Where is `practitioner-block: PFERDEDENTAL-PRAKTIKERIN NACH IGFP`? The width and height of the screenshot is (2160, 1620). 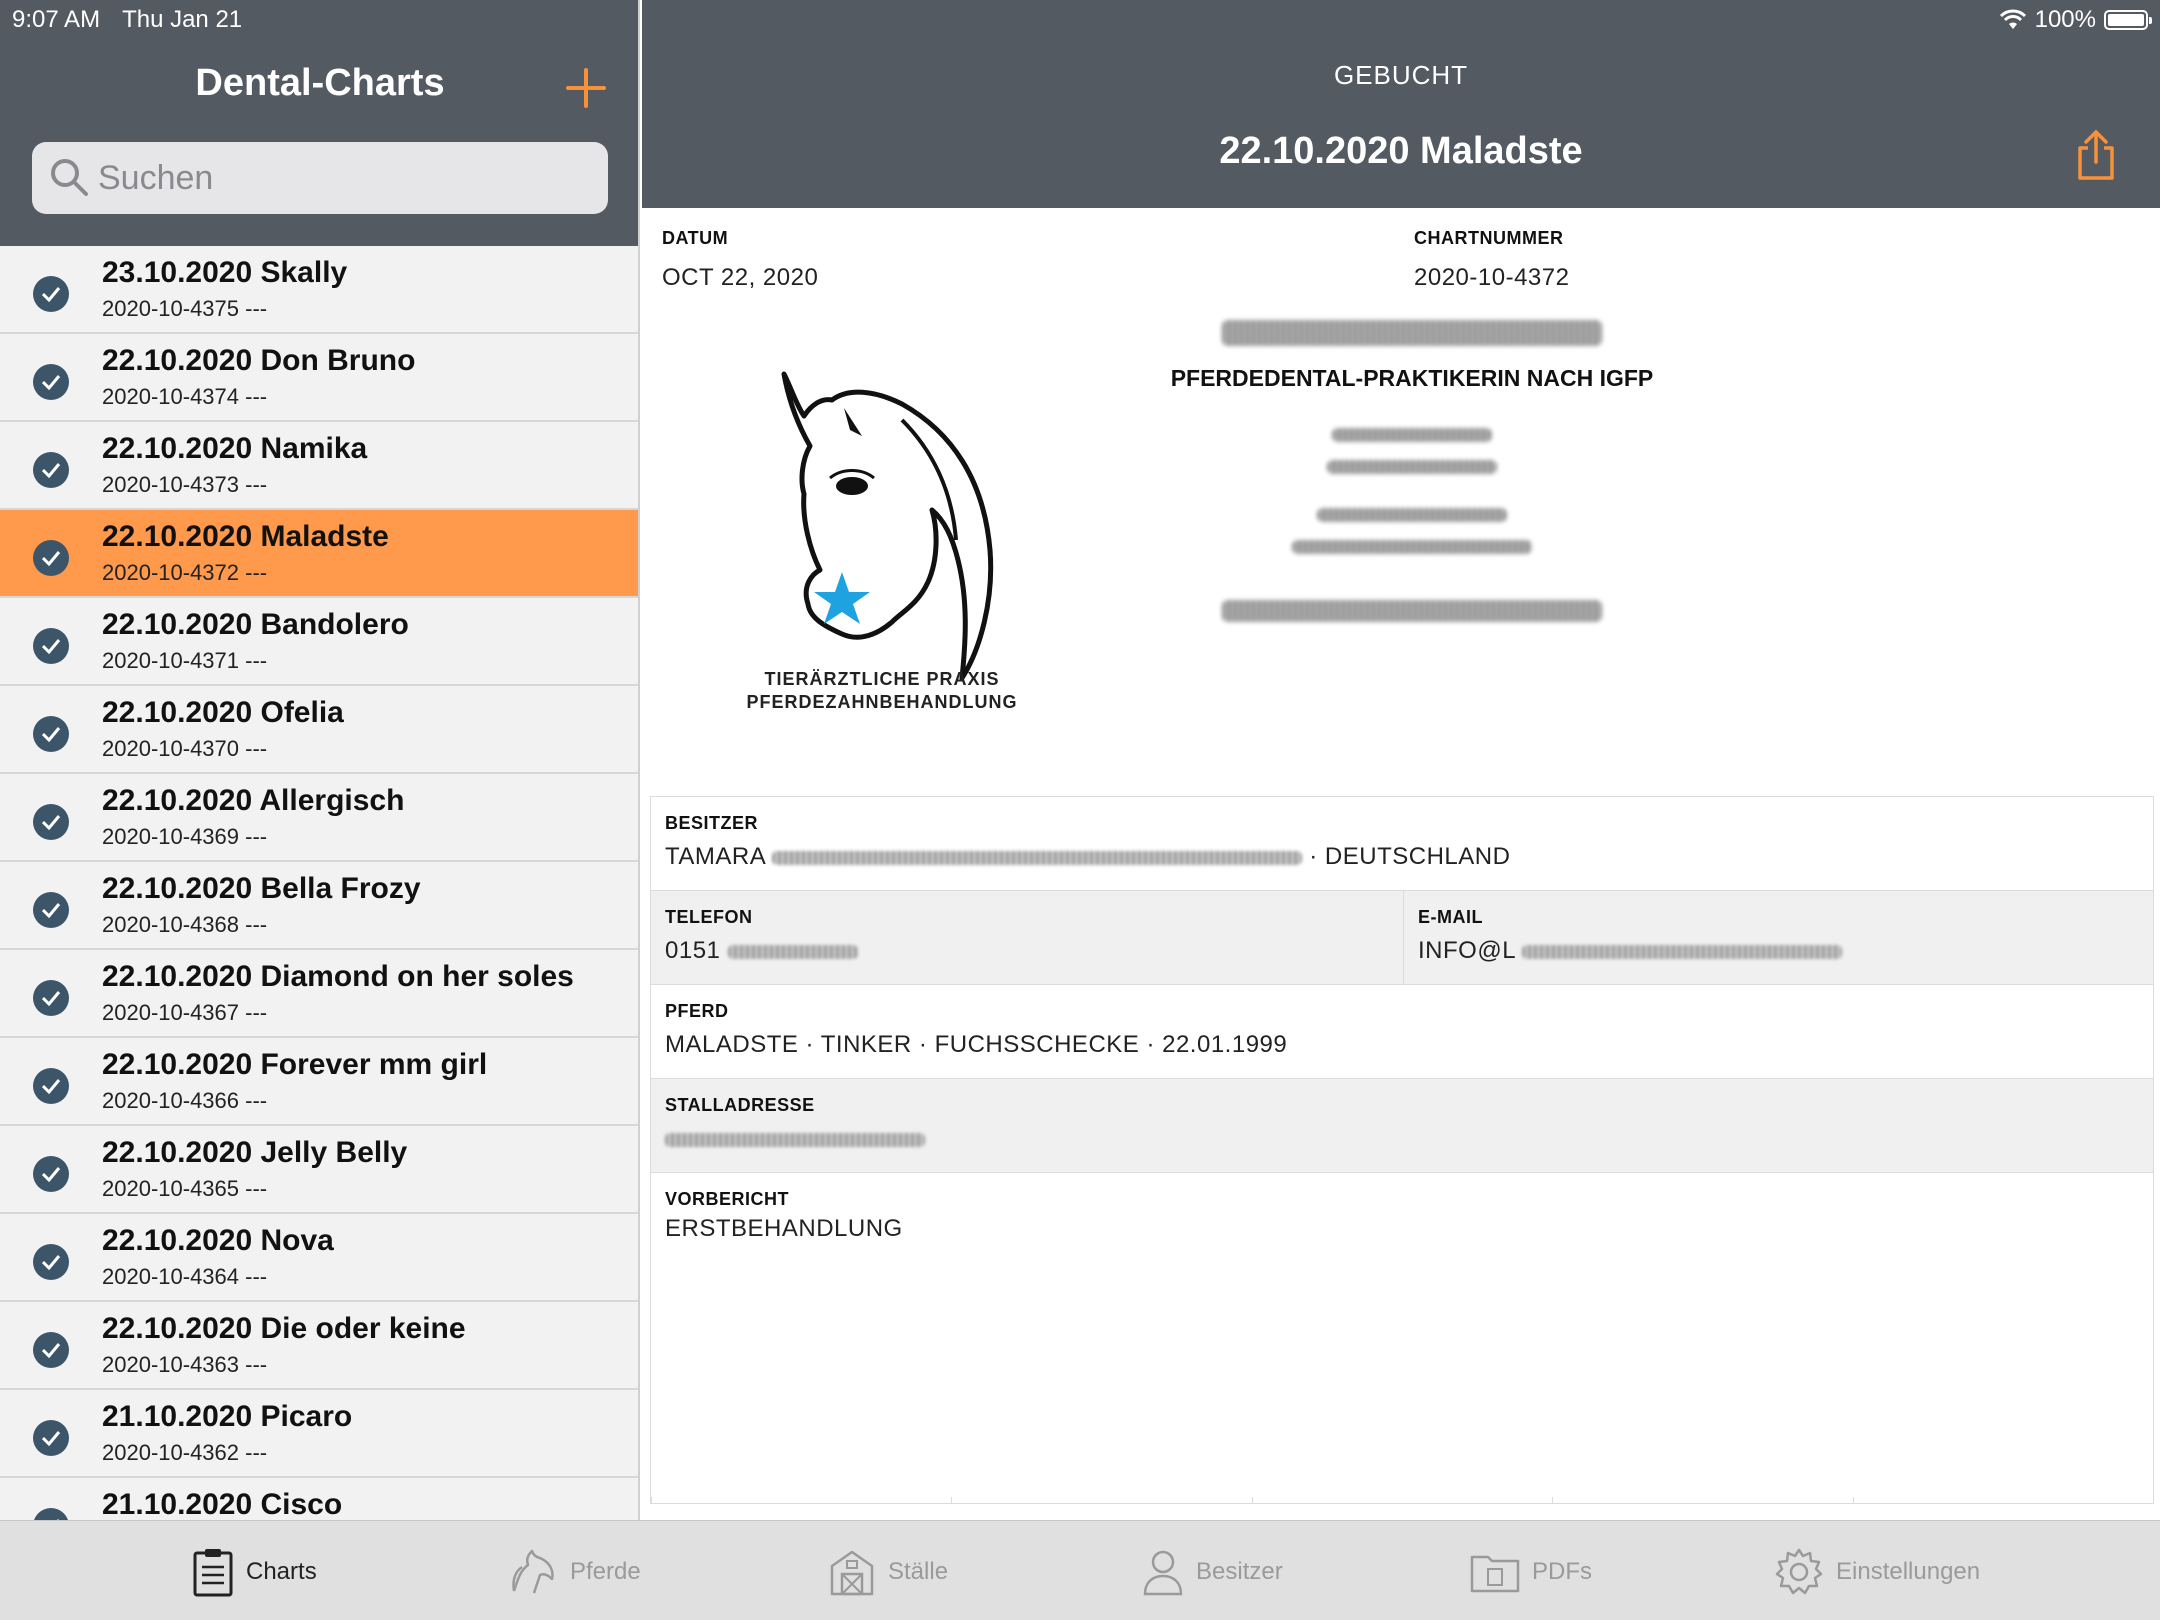 practitioner-block: PFERDEDENTAL-PRAKTIKERIN NACH IGFP is located at coordinates (1412, 471).